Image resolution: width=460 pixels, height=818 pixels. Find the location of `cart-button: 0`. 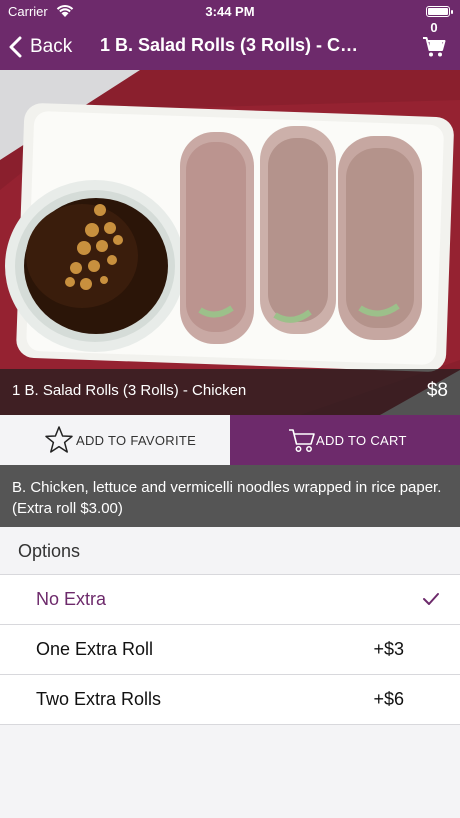

cart-button: 0 is located at coordinates (434, 44).